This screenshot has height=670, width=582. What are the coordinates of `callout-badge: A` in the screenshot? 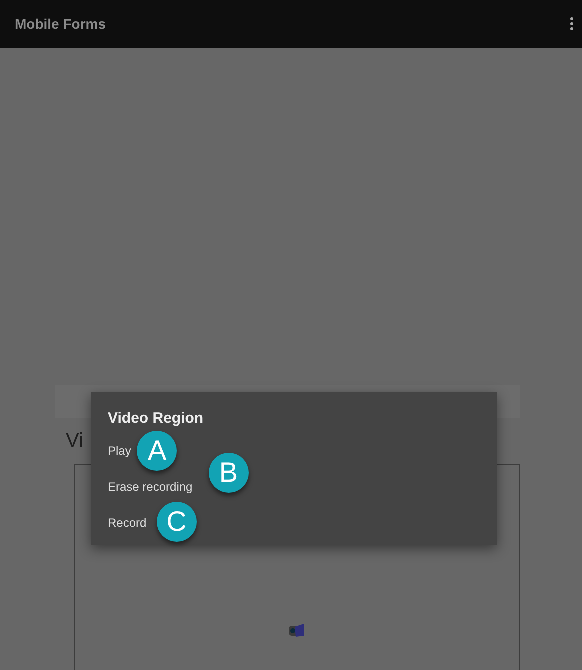 It's located at (157, 451).